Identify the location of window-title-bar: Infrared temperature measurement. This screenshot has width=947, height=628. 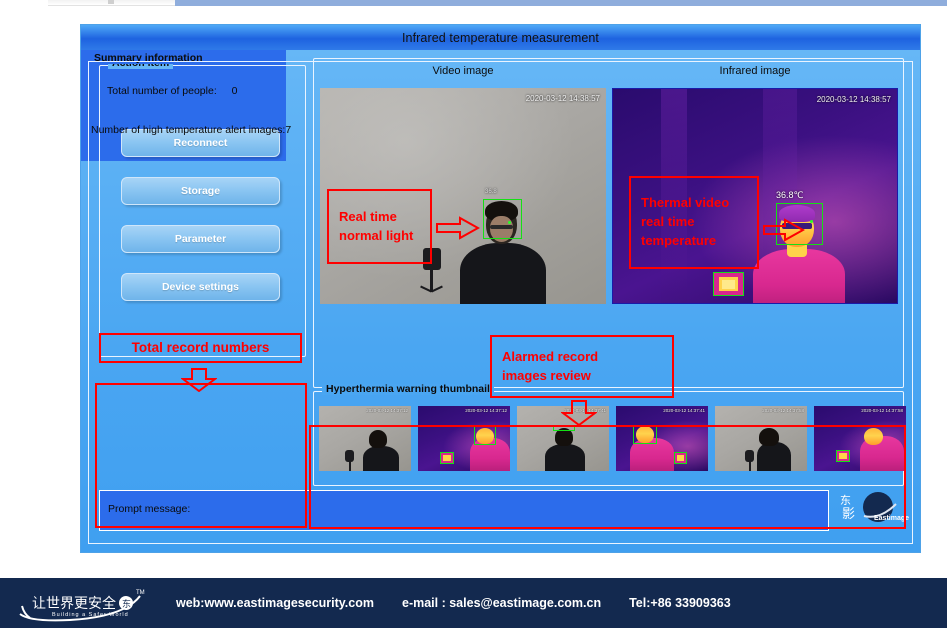
(500, 37).